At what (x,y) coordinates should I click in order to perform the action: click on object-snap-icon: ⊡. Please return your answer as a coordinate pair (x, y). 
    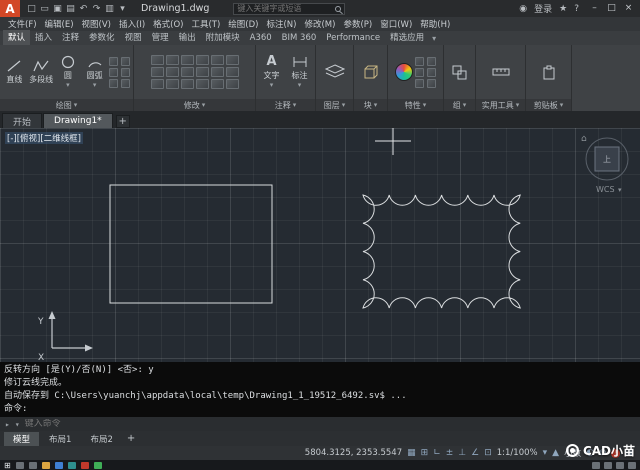
    Looking at the image, I should click on (488, 453).